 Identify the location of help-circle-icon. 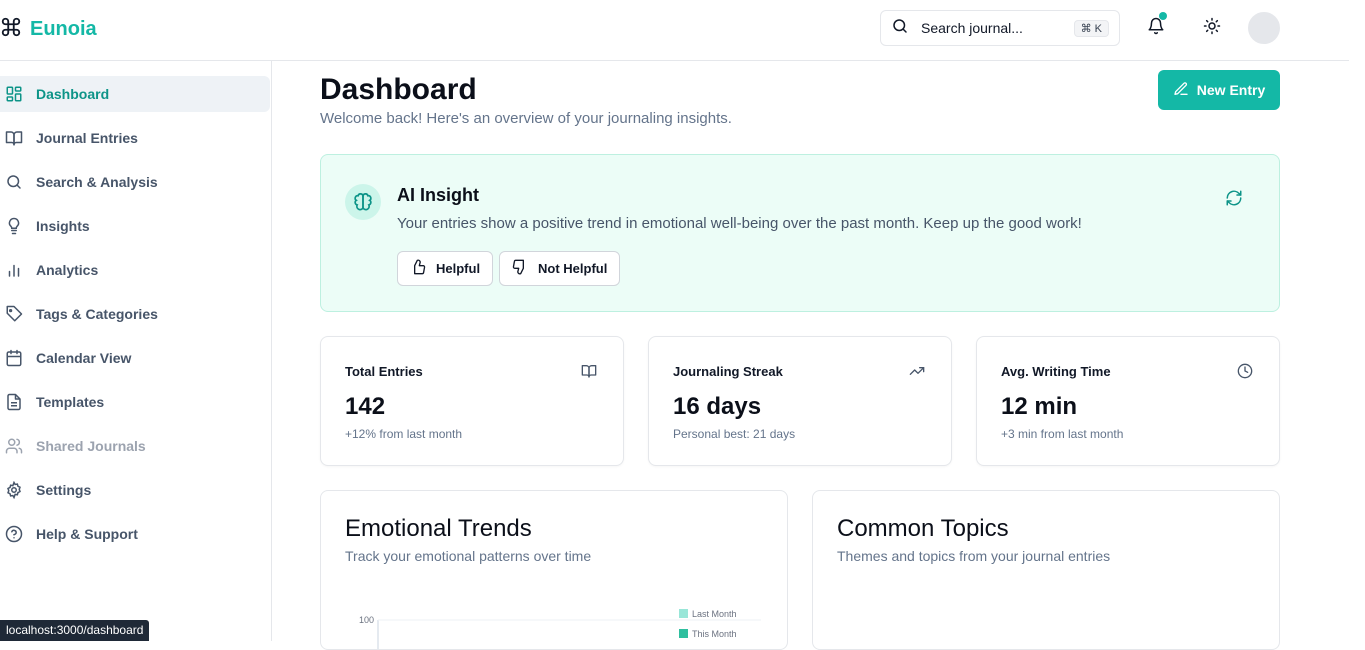
(14, 534).